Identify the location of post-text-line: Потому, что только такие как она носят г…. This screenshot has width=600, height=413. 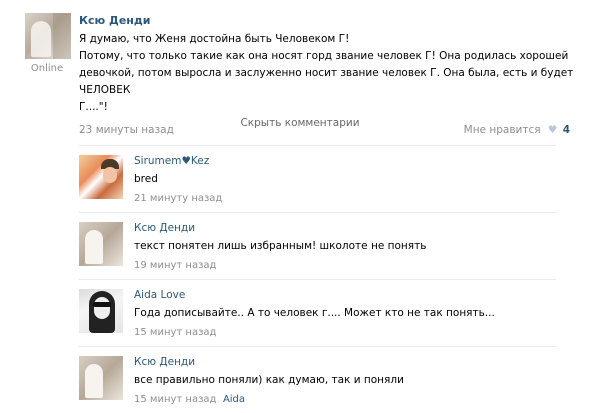
(324, 56).